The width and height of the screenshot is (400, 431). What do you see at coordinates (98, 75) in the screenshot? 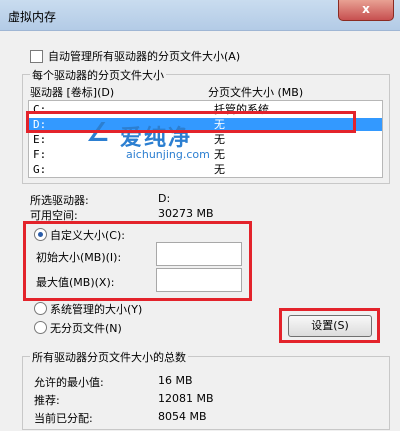
I see `per-drive-group-title: 每个驱动器的分页文件大小` at bounding box center [98, 75].